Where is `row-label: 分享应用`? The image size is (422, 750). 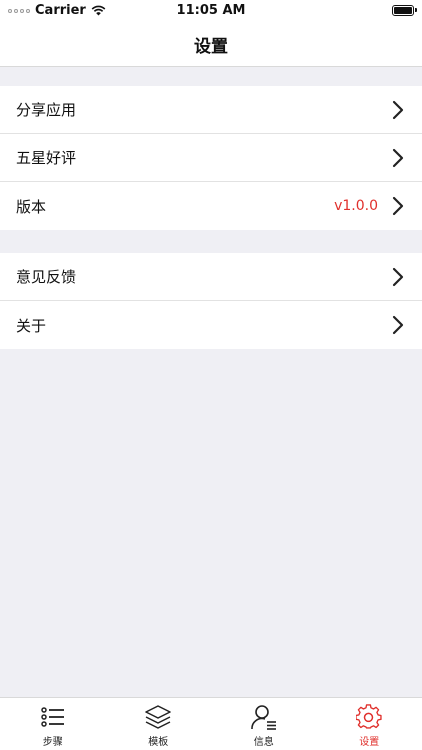 row-label: 分享应用 is located at coordinates (46, 110).